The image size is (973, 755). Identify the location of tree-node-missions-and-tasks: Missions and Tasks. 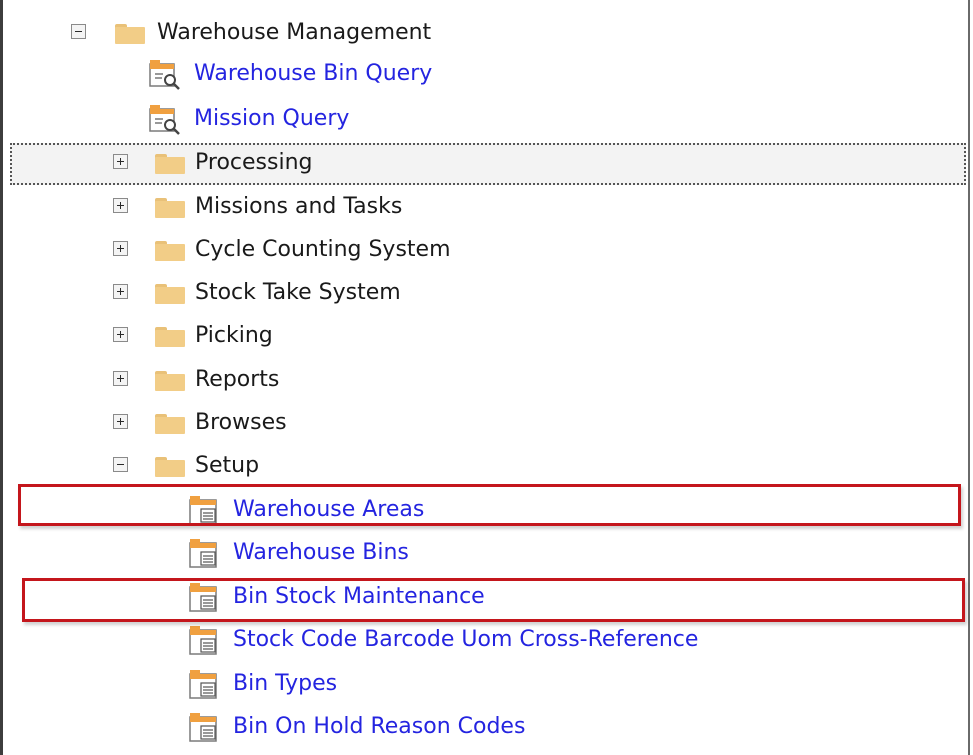
(408, 207).